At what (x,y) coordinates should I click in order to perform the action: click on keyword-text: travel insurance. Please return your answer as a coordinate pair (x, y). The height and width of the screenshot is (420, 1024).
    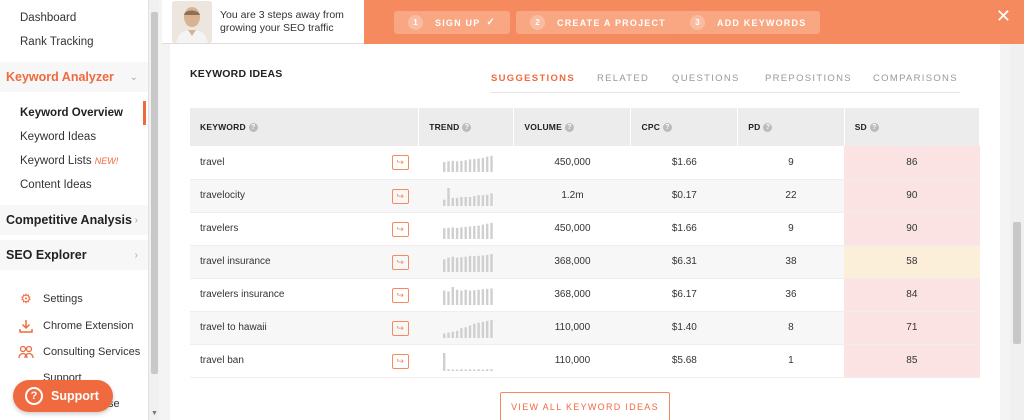
    Looking at the image, I should click on (235, 261).